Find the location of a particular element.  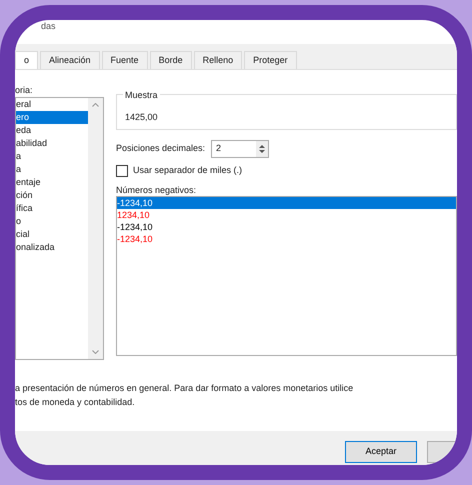

category-item: cial is located at coordinates (52, 234).